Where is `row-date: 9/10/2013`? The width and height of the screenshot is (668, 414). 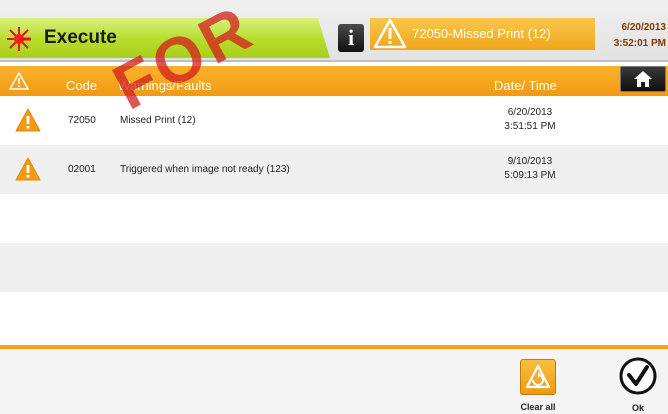
row-date: 9/10/2013 is located at coordinates (530, 161).